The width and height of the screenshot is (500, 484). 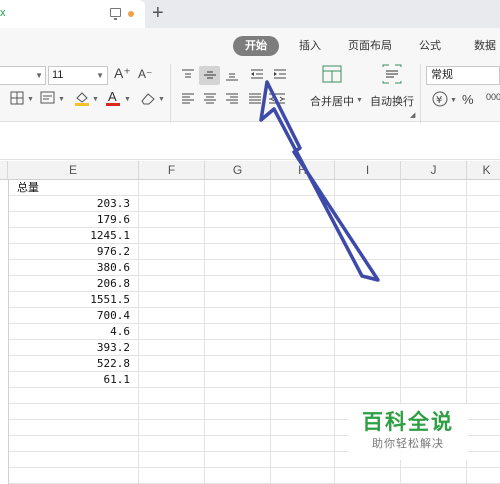 I want to click on wrap-text-button: 自动换行, so click(x=392, y=101).